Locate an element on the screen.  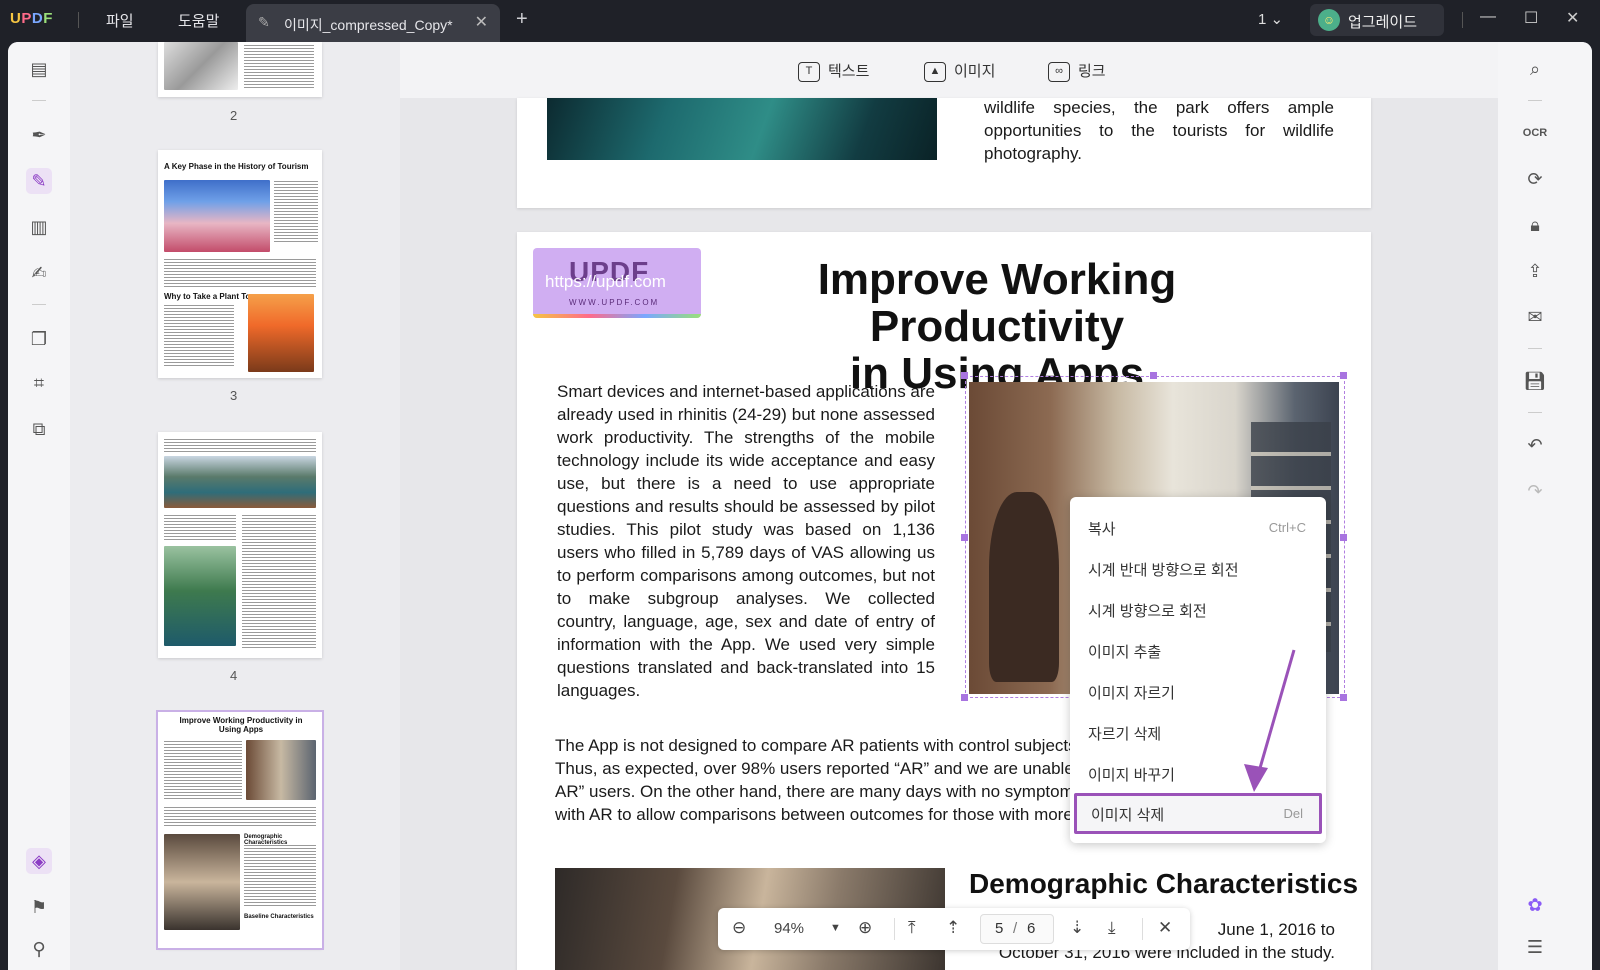
ai-assistant-icon: ✿ is located at coordinates (1535, 905).